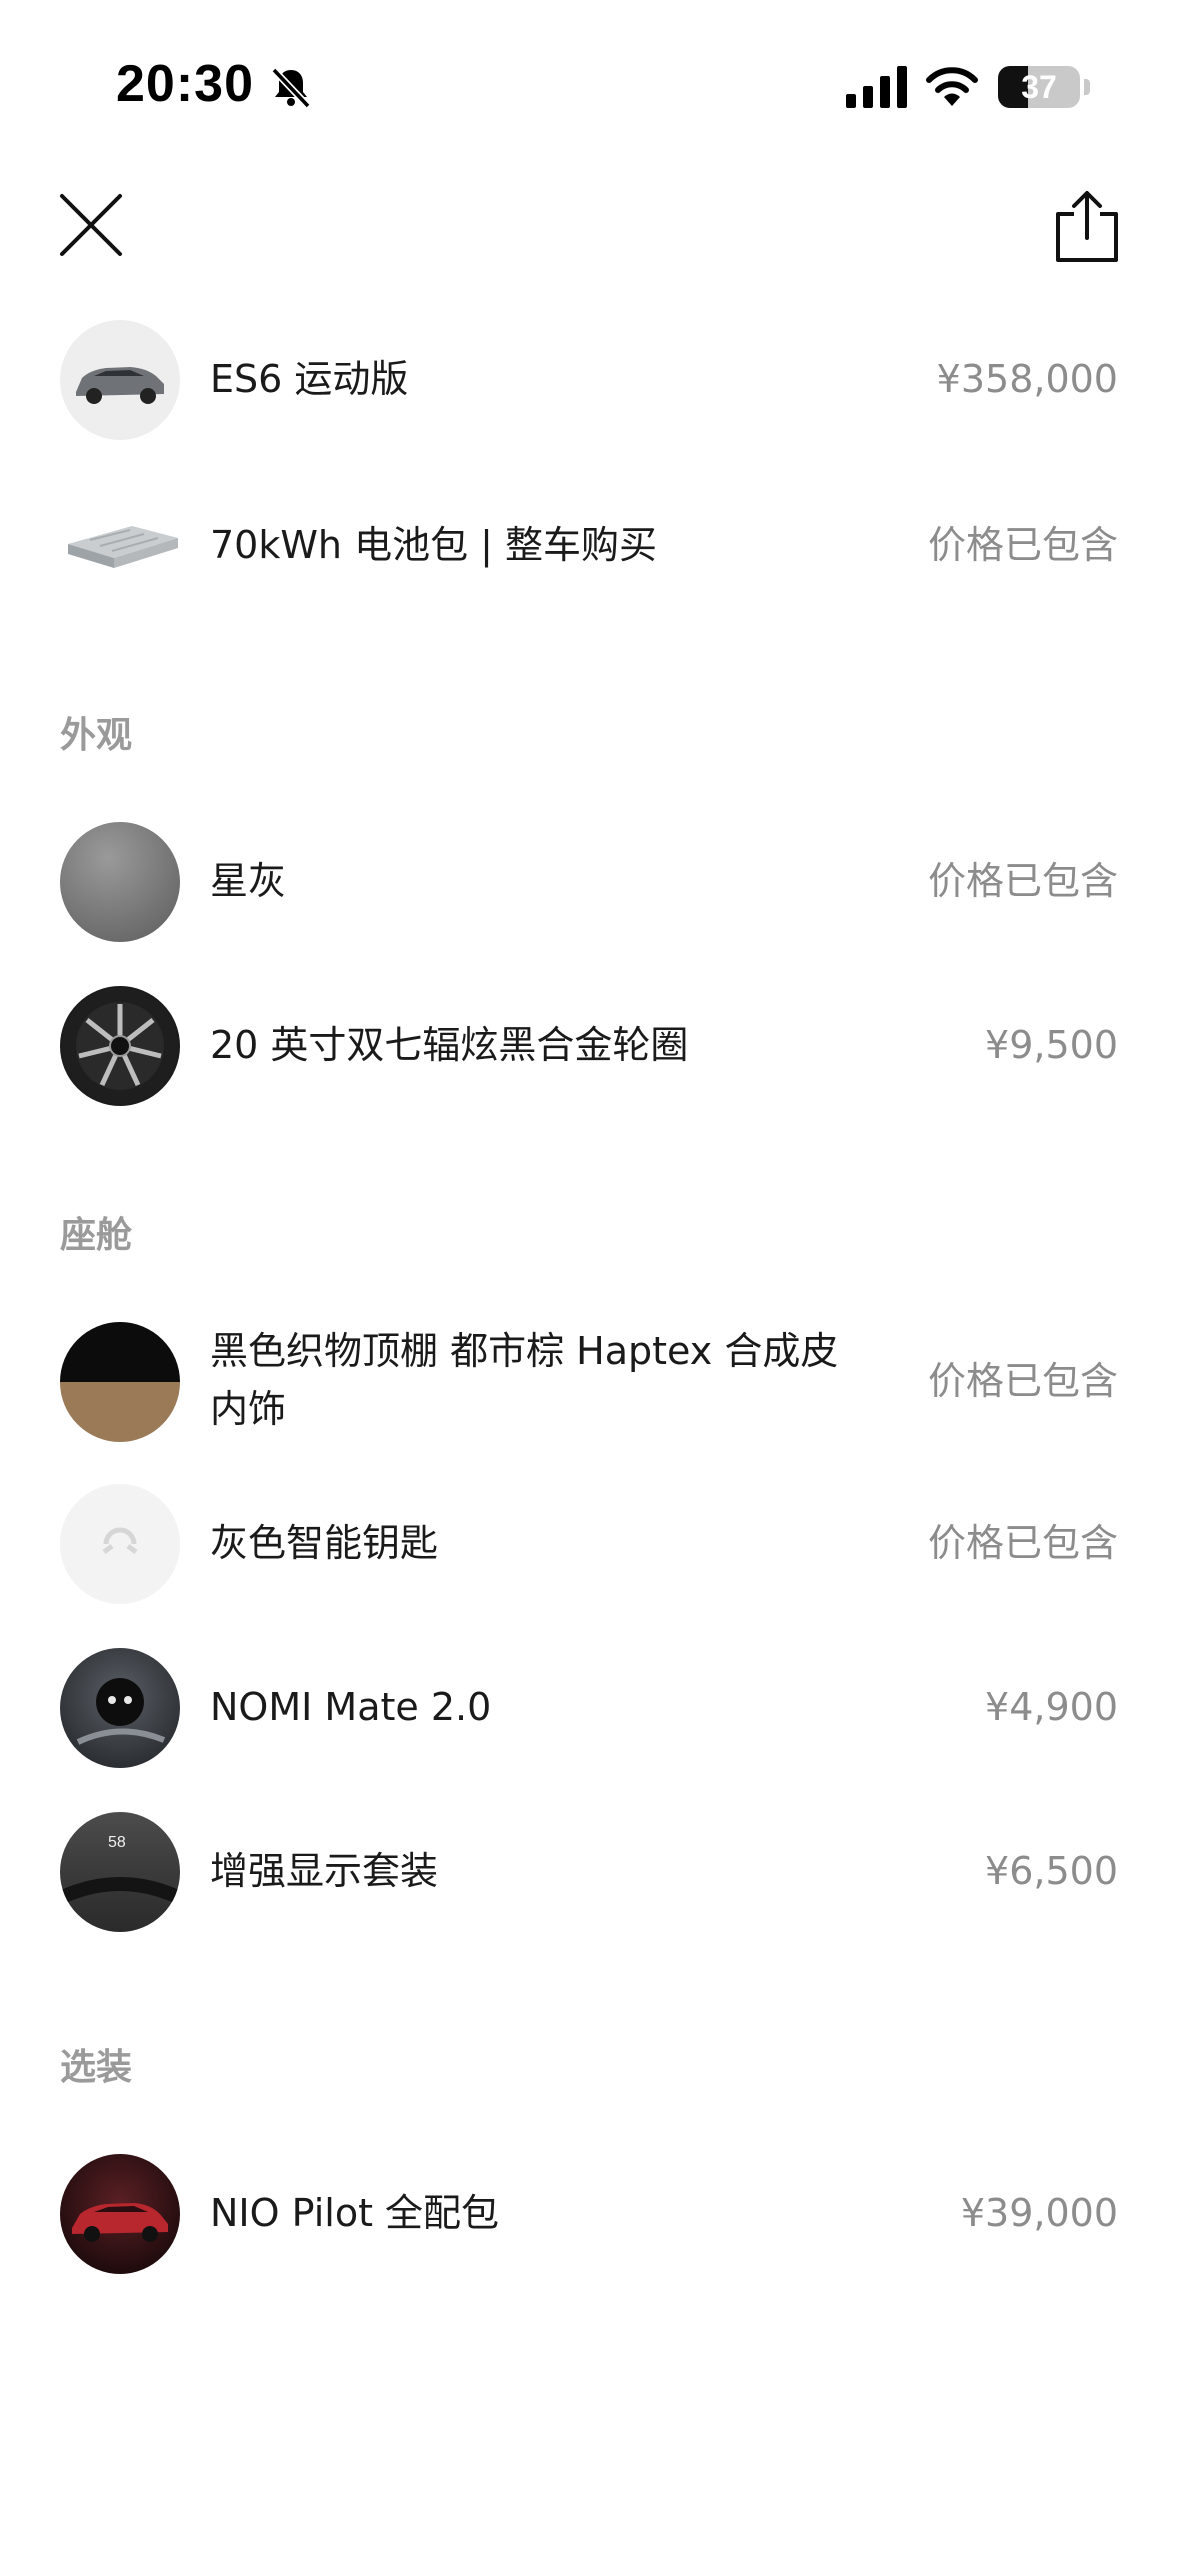  I want to click on list-item-display: 58 增强显示套装 ¥6,500, so click(590, 1872).